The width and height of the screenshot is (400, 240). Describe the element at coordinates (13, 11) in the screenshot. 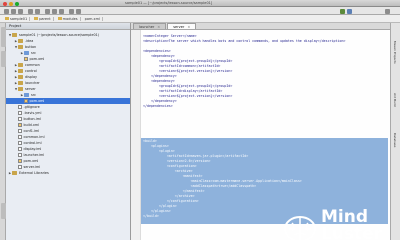

I see `save-icon` at that location.